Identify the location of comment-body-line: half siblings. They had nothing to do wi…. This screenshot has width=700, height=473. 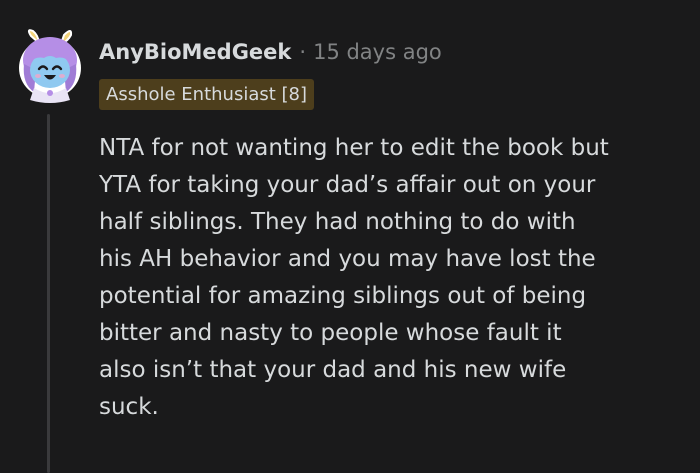
(337, 222).